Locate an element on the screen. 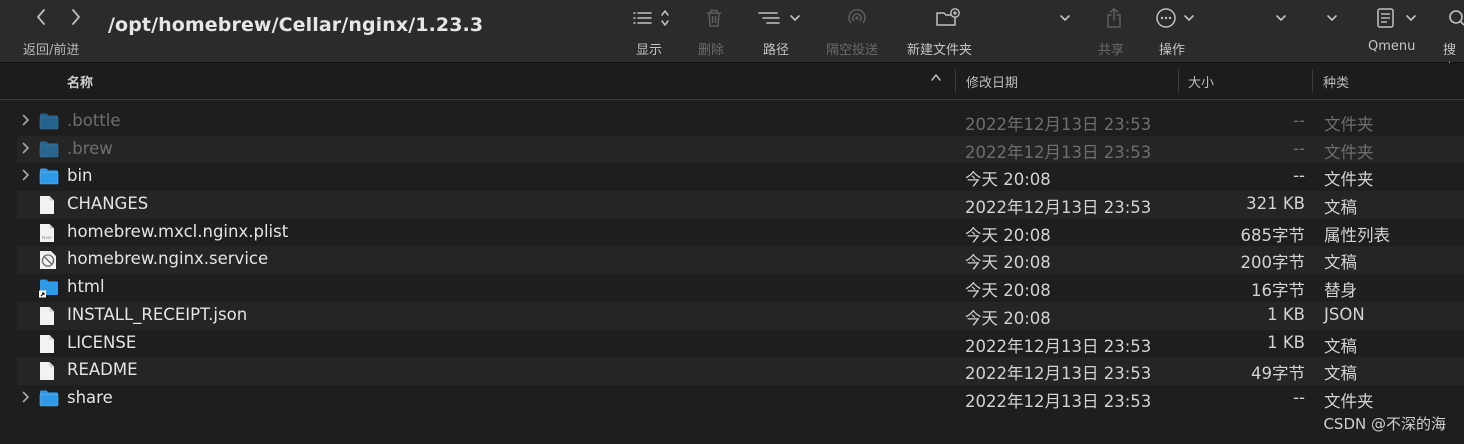  path-menu-icon is located at coordinates (779, 18).